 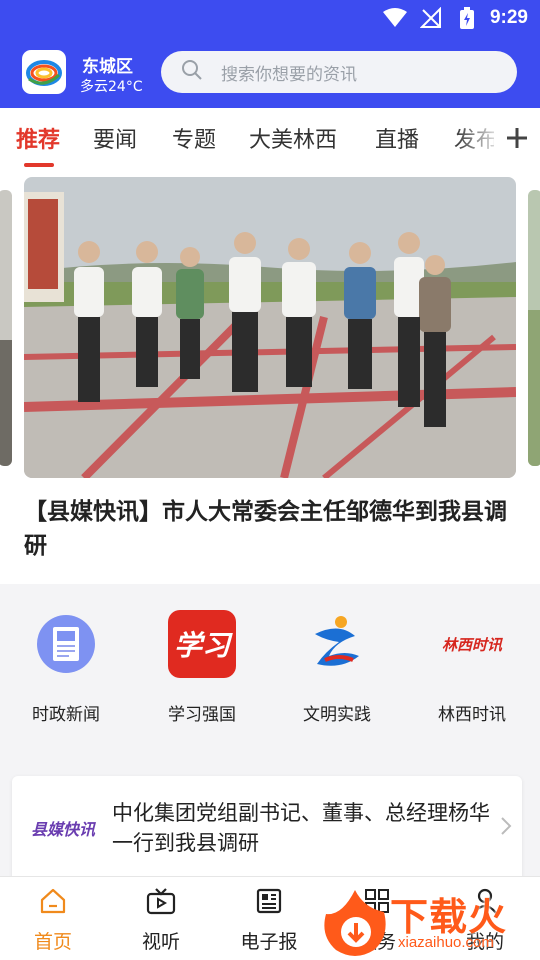 I want to click on quick-link-label: 文明实践, so click(x=337, y=715).